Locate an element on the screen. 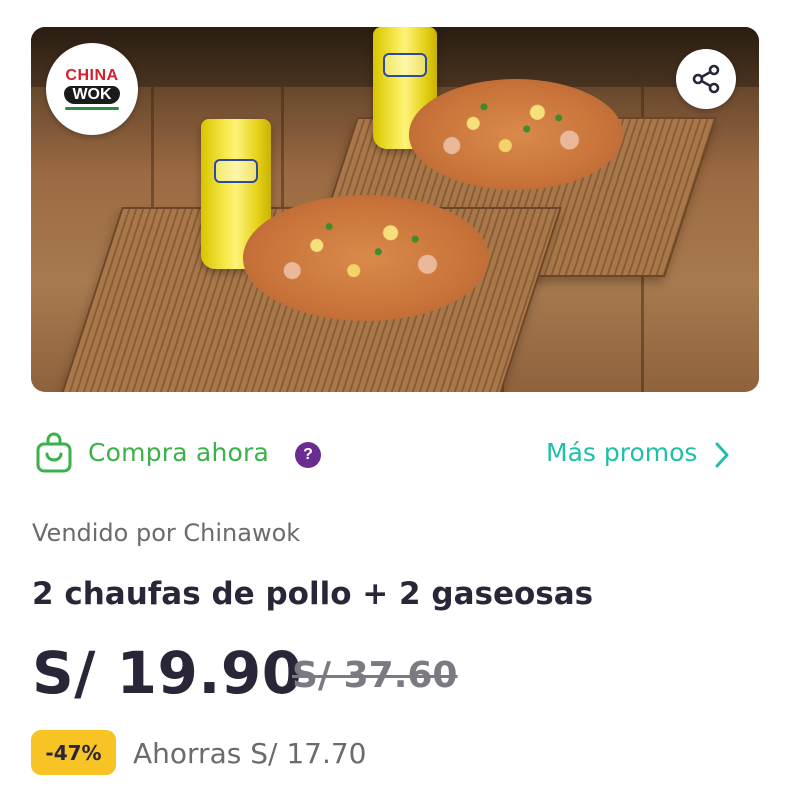 This screenshot has width=790, height=800. savings-text: Ahorras S/ 17.70 is located at coordinates (250, 753).